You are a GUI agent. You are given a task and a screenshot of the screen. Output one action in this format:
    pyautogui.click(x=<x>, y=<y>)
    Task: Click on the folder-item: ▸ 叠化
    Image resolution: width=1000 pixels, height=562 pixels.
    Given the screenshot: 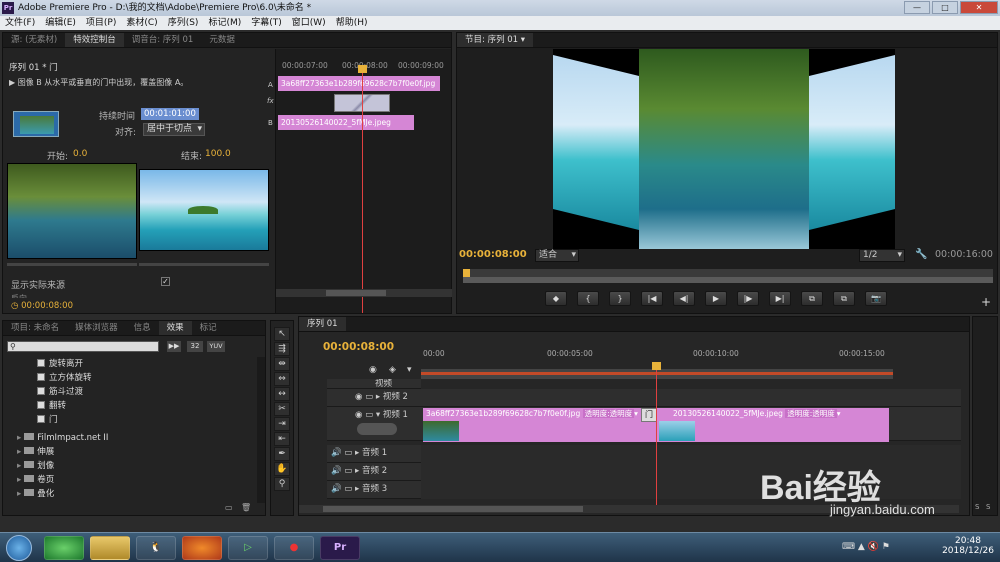 What is the action you would take?
    pyautogui.click(x=137, y=494)
    